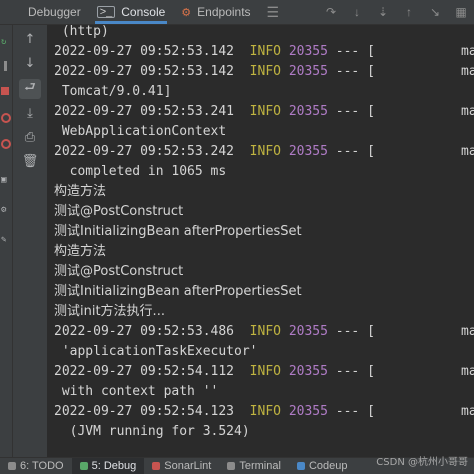 This screenshot has width=474, height=474. What do you see at coordinates (186, 12) in the screenshot?
I see `endpoints-icon: ⚙` at bounding box center [186, 12].